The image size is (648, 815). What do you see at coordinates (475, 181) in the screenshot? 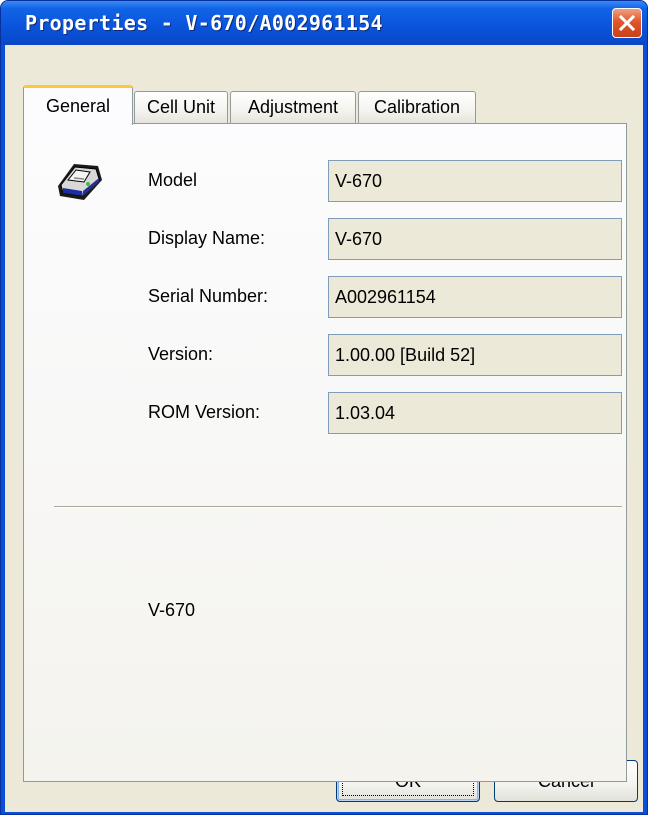
I see `model-field: V-670` at bounding box center [475, 181].